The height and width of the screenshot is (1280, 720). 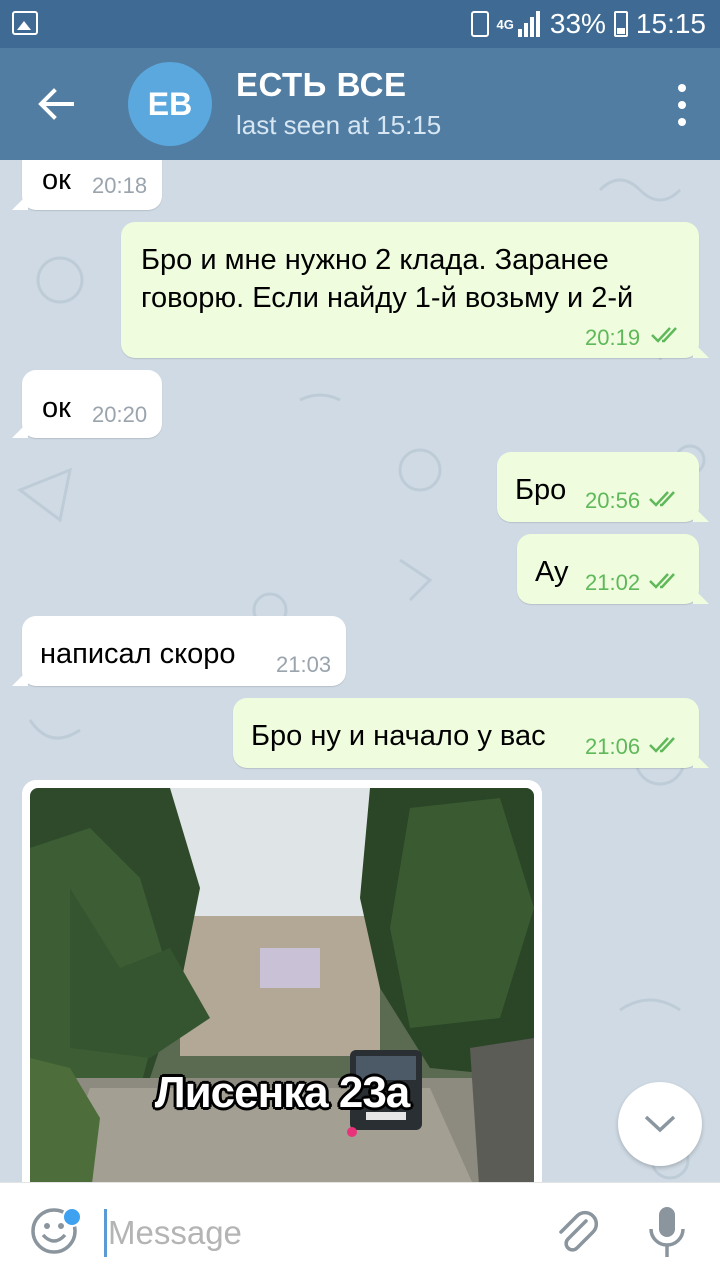 I want to click on network-type: 4G, so click(x=505, y=24).